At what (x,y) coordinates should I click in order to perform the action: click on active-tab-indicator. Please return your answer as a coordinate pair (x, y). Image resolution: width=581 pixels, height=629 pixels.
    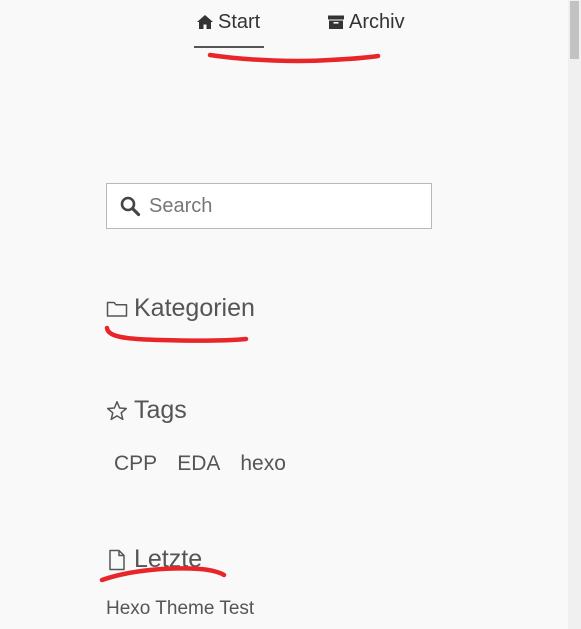
    Looking at the image, I should click on (229, 47).